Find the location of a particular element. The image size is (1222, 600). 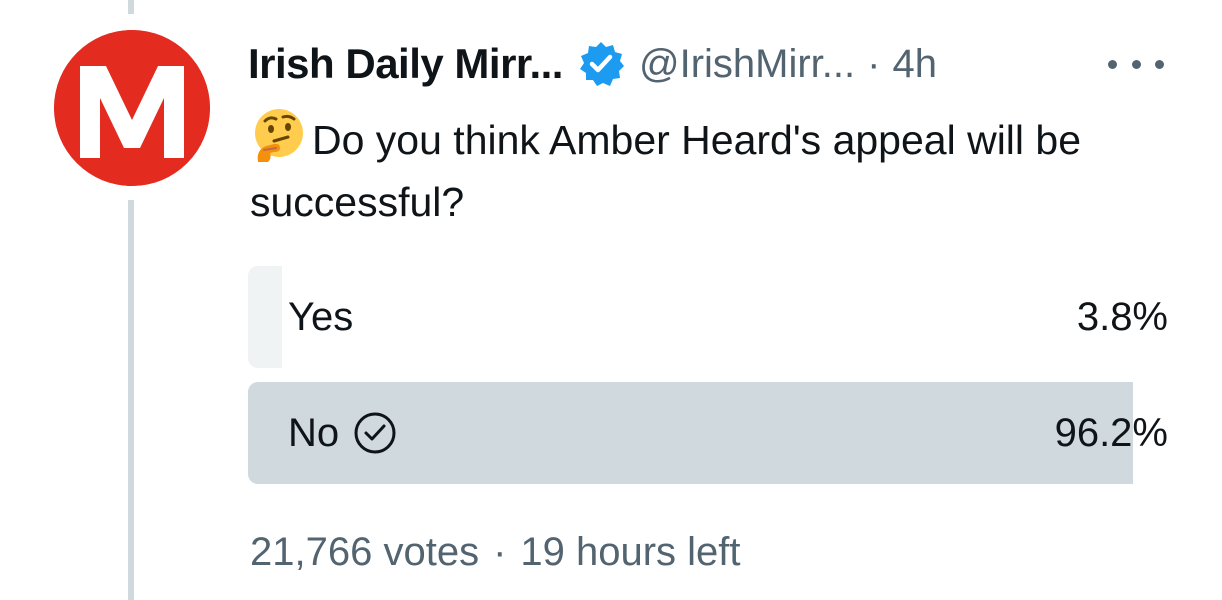

more-options-icon is located at coordinates (1136, 64).